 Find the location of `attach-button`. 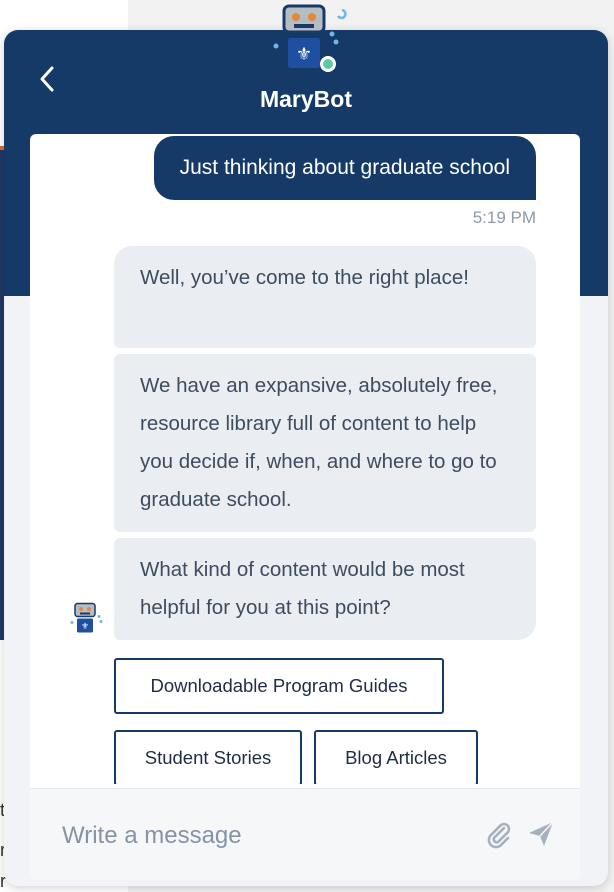

attach-button is located at coordinates (499, 835).